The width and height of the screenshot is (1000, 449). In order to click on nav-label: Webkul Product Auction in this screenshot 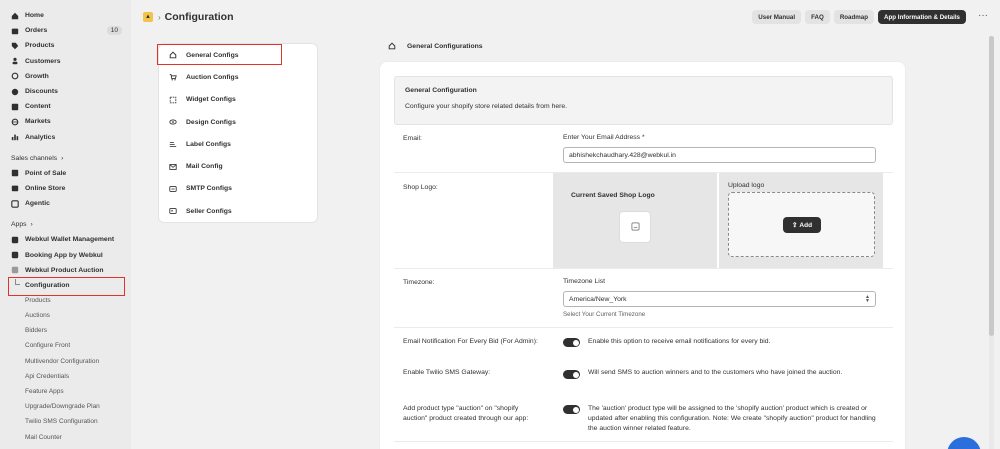, I will do `click(64, 270)`.